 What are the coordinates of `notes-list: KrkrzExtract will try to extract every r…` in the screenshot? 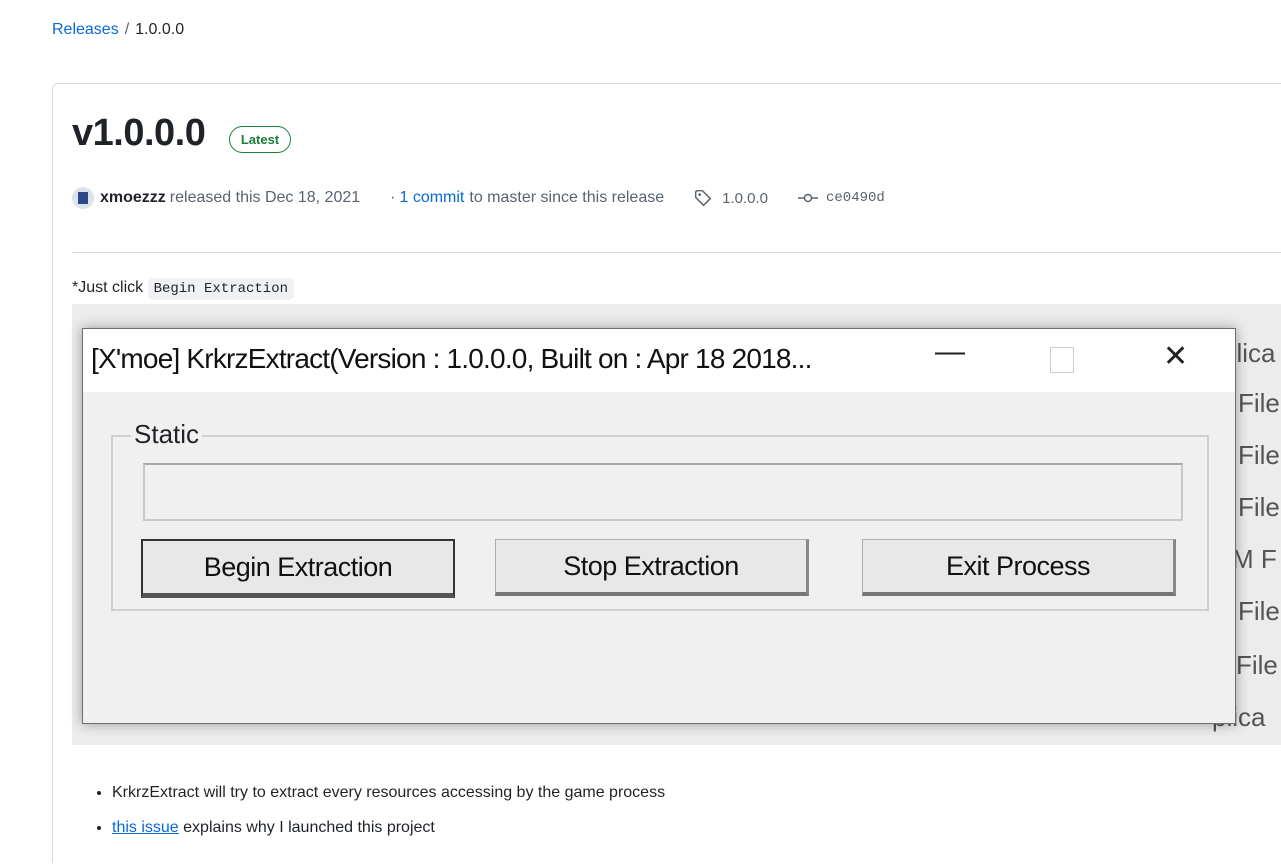 It's located at (378, 810).